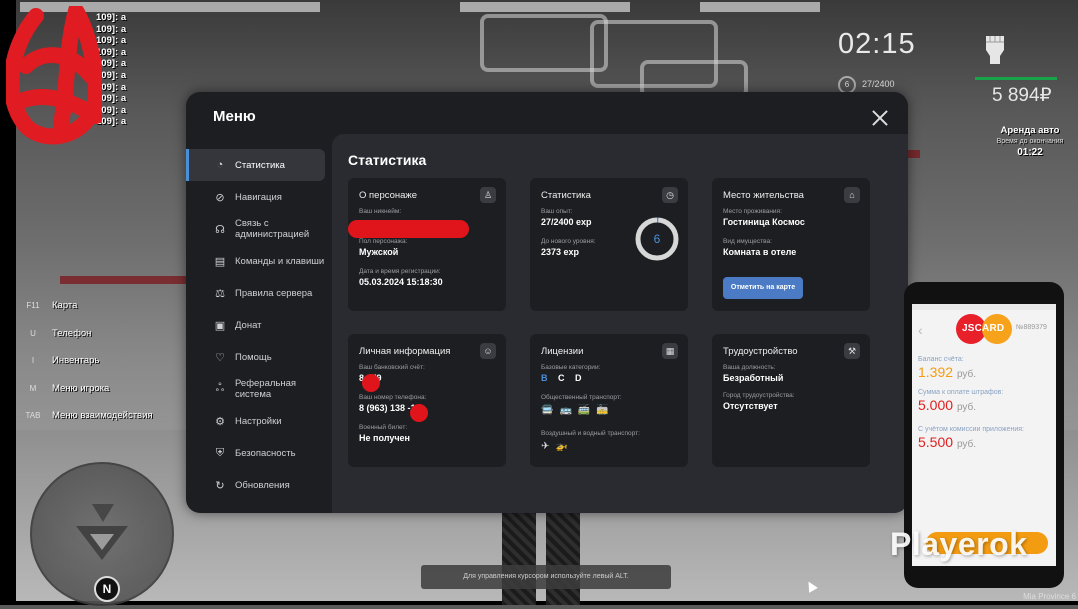 The image size is (1078, 609). What do you see at coordinates (961, 392) in the screenshot?
I see `fines-label: Сумма к оплате штрафов:` at bounding box center [961, 392].